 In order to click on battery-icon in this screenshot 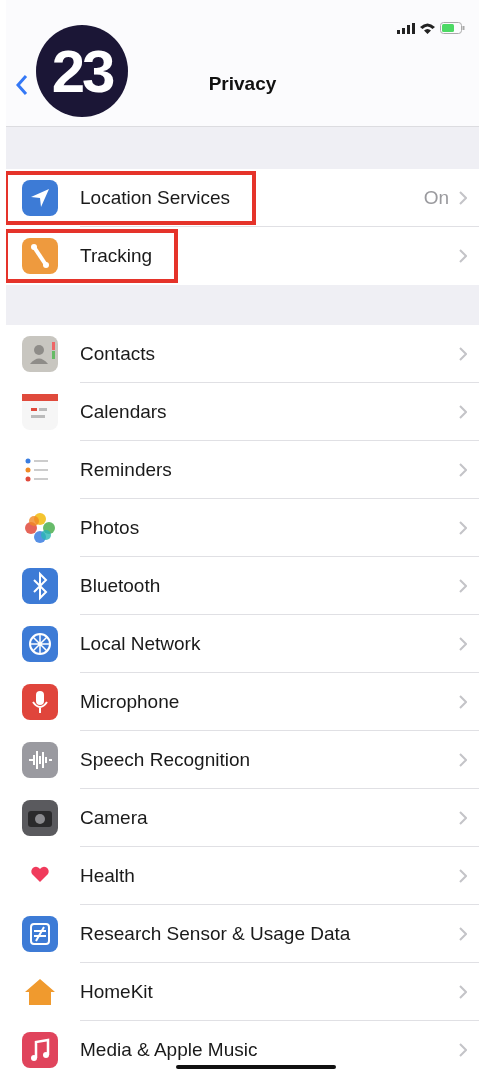, I will do `click(452, 28)`.